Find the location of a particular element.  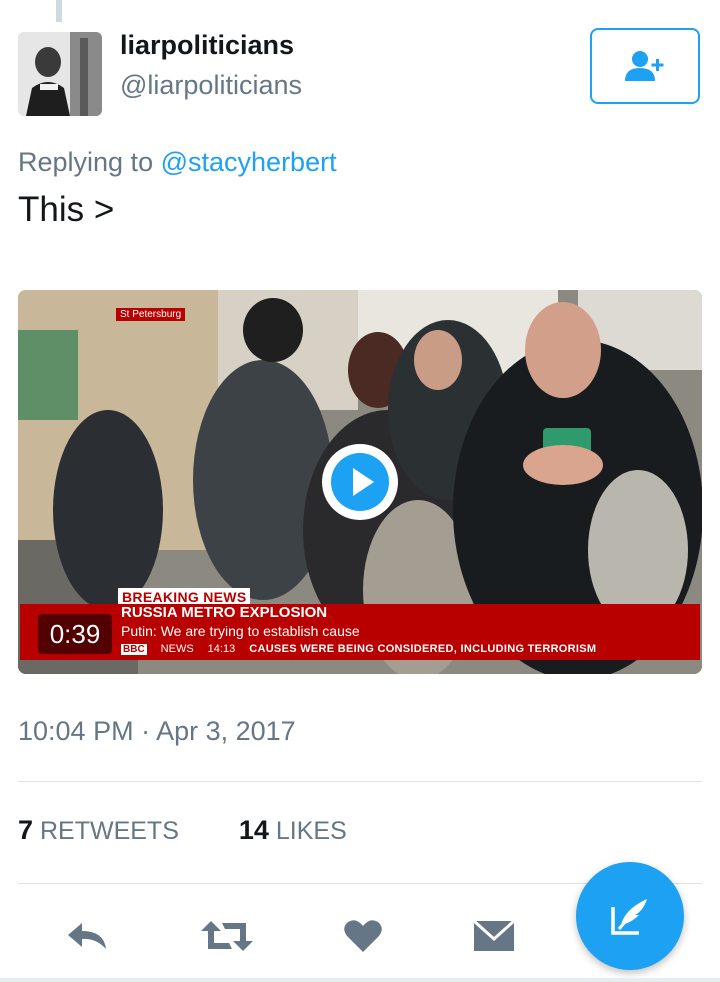

retweet-icon is located at coordinates (227, 936).